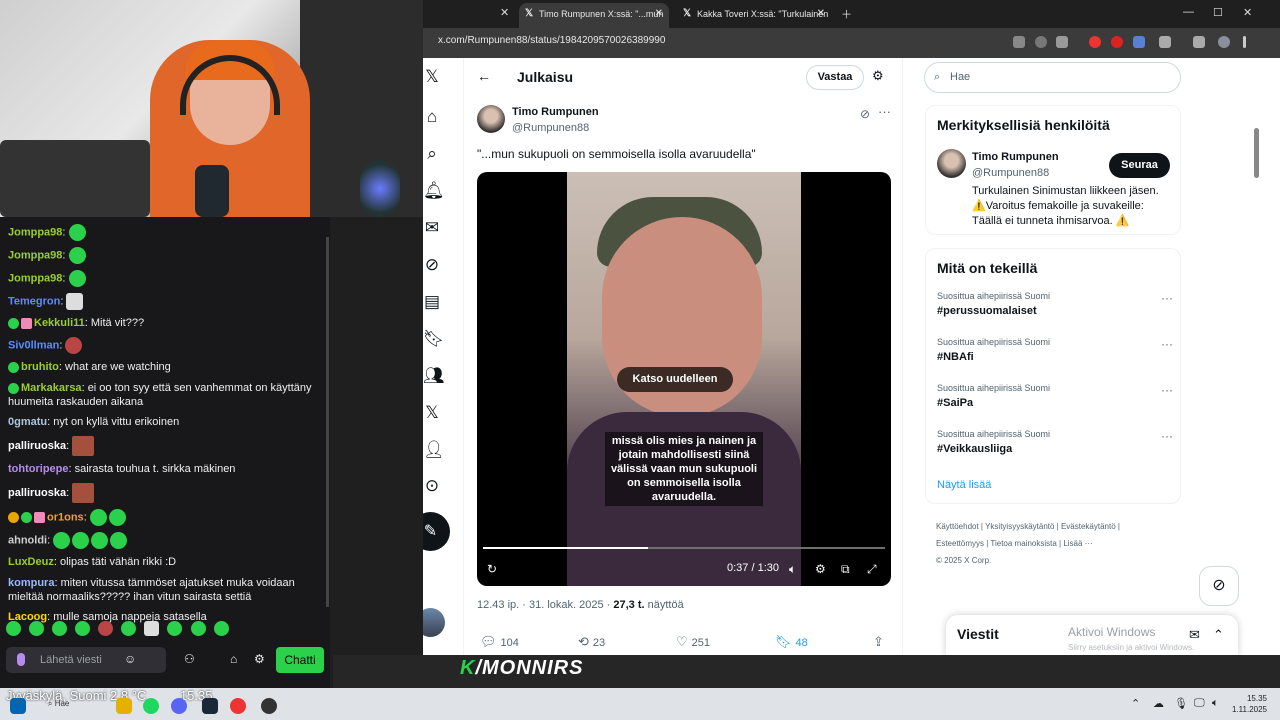  Describe the element at coordinates (1015, 157) in the screenshot. I see `suggested-name: Timo Rumpunen` at that location.